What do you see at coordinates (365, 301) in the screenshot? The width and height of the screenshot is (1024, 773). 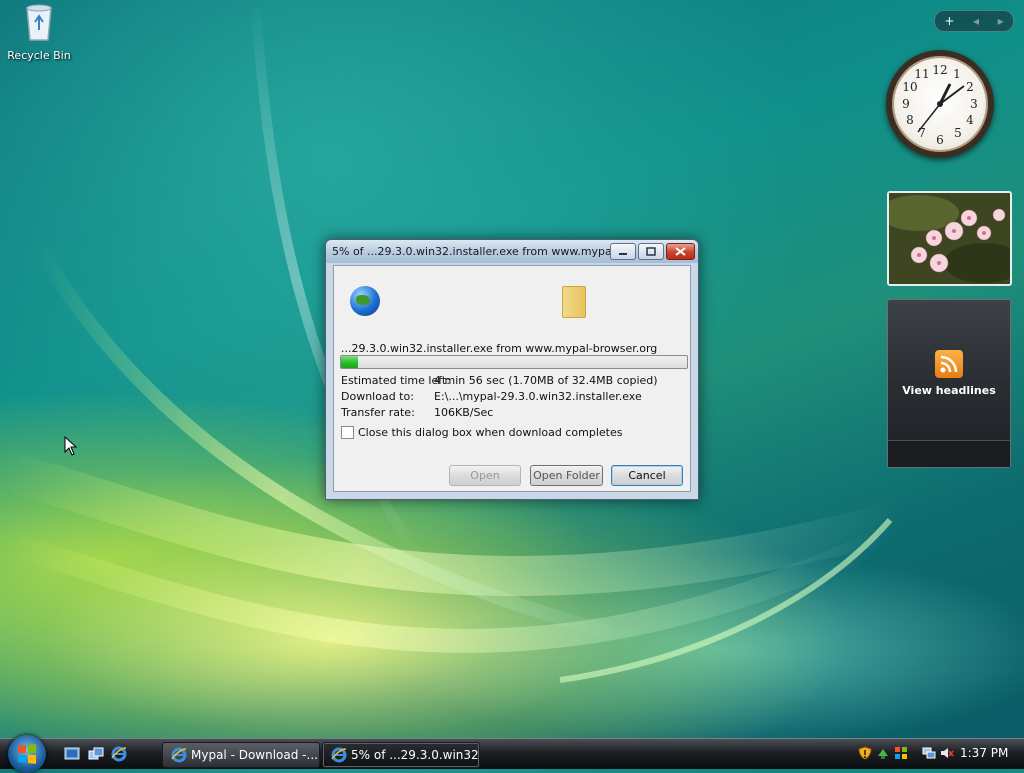 I see `globe-icon` at bounding box center [365, 301].